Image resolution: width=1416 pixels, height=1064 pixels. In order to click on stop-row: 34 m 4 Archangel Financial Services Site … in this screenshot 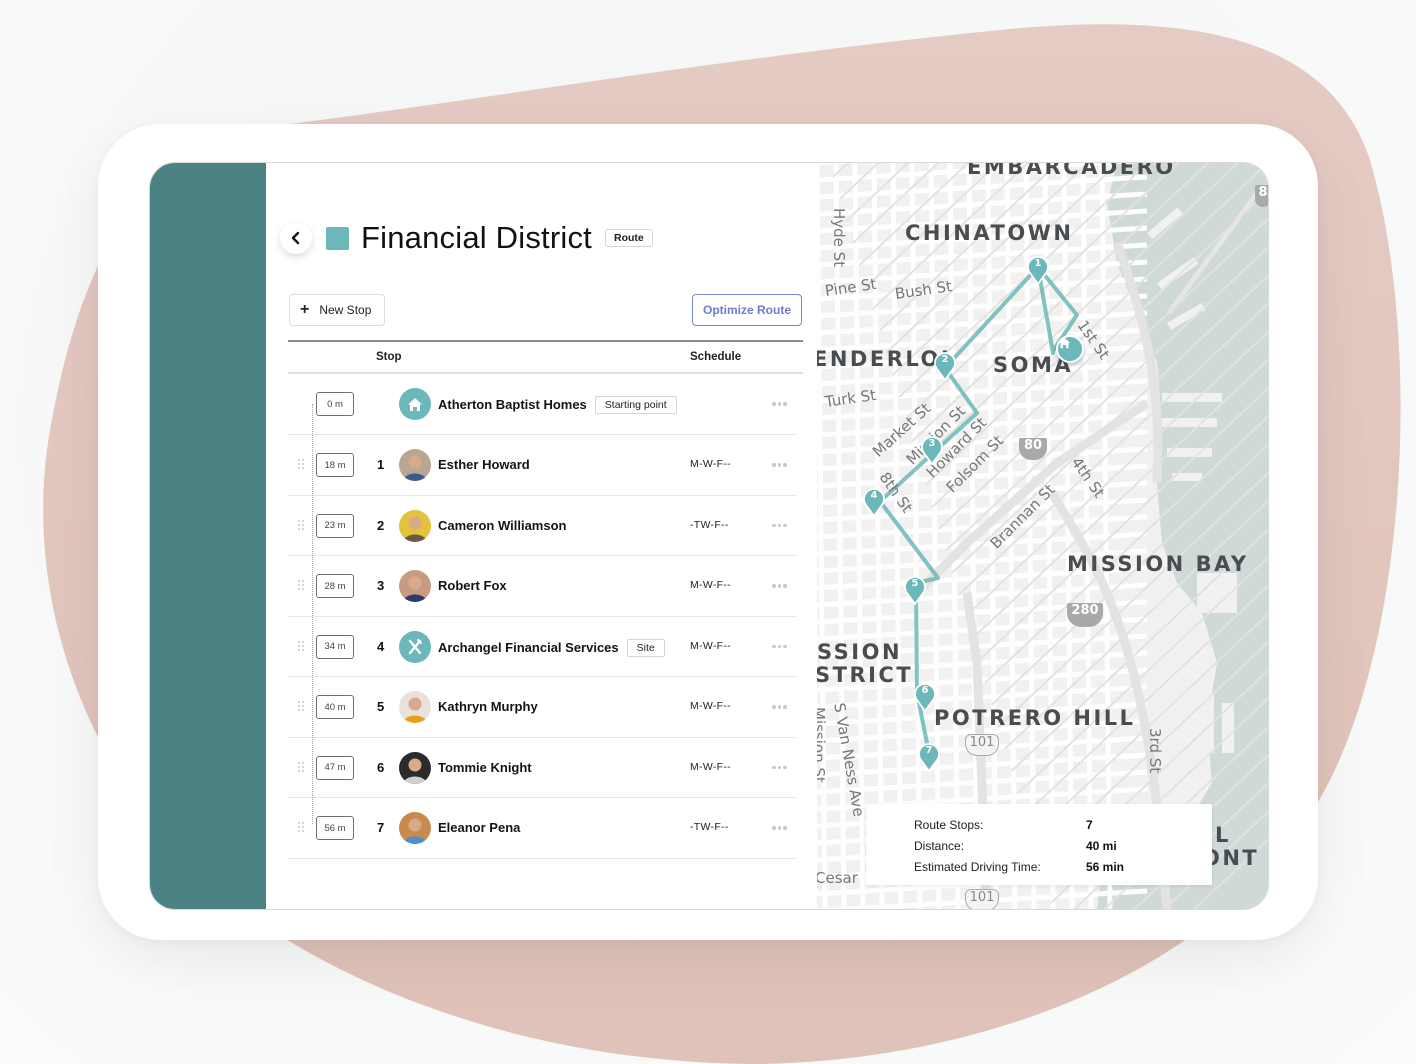, I will do `click(542, 647)`.